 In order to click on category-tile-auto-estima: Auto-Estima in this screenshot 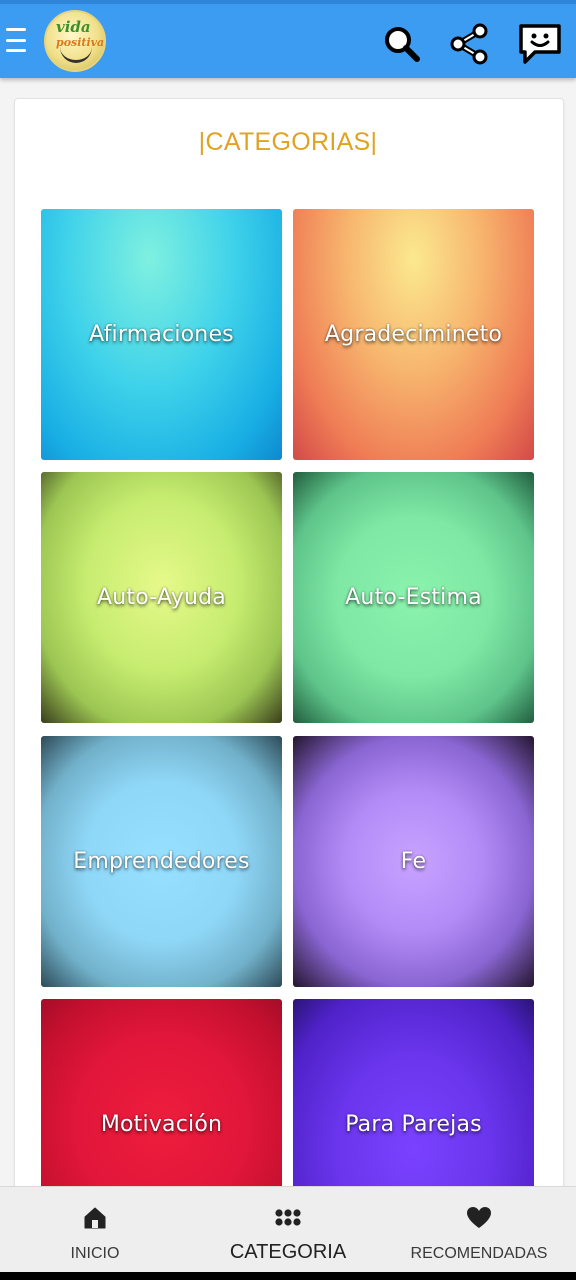, I will do `click(413, 597)`.